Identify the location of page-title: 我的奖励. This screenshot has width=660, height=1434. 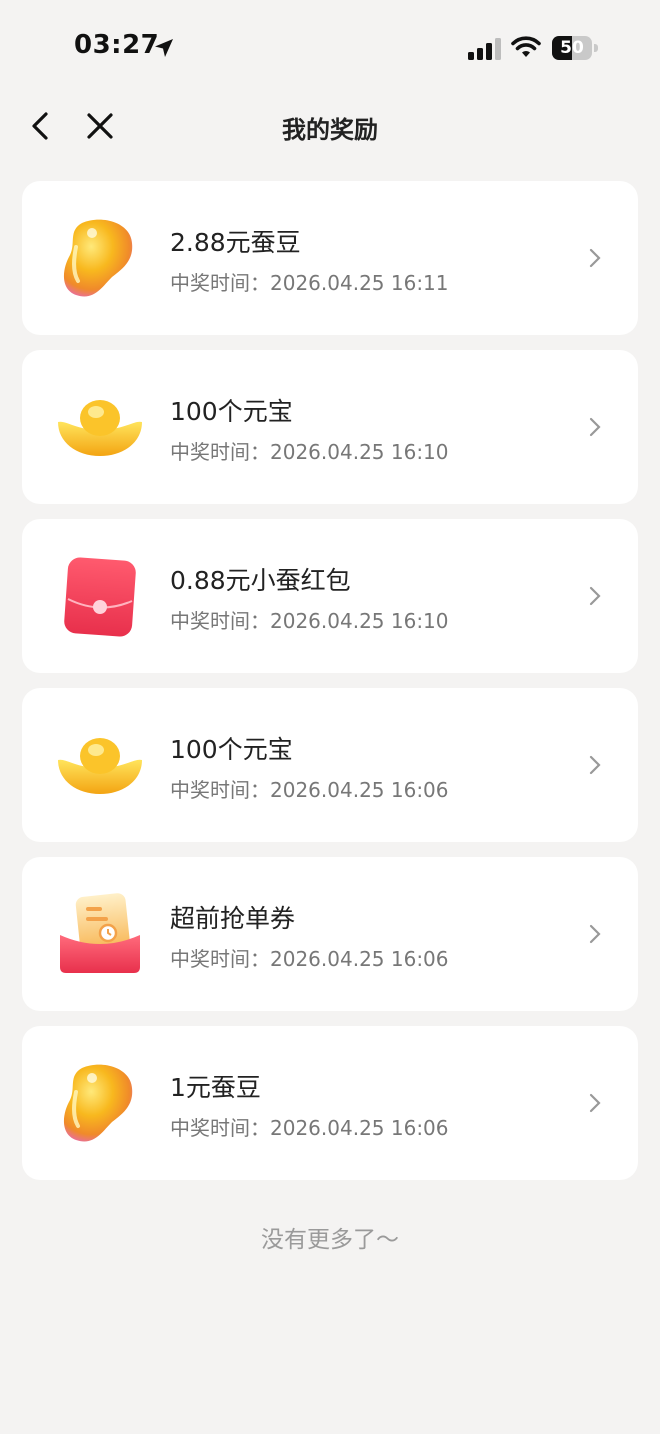
(330, 130).